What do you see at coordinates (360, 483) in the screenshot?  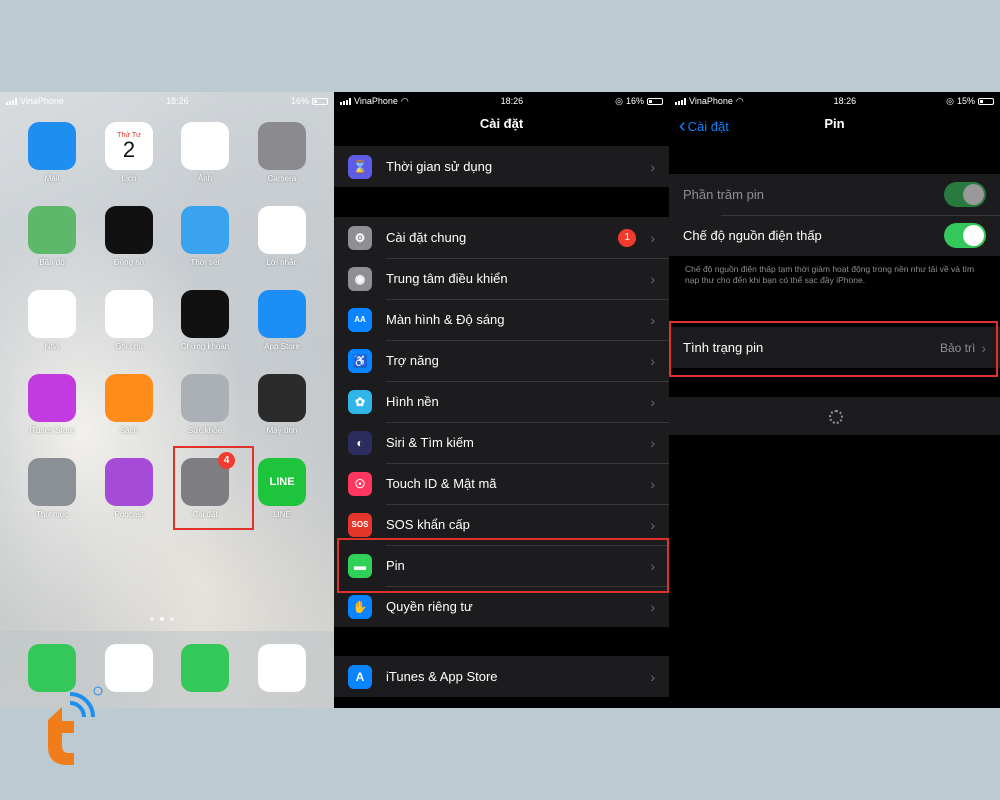 I see `fingerprint-icon: ☉` at bounding box center [360, 483].